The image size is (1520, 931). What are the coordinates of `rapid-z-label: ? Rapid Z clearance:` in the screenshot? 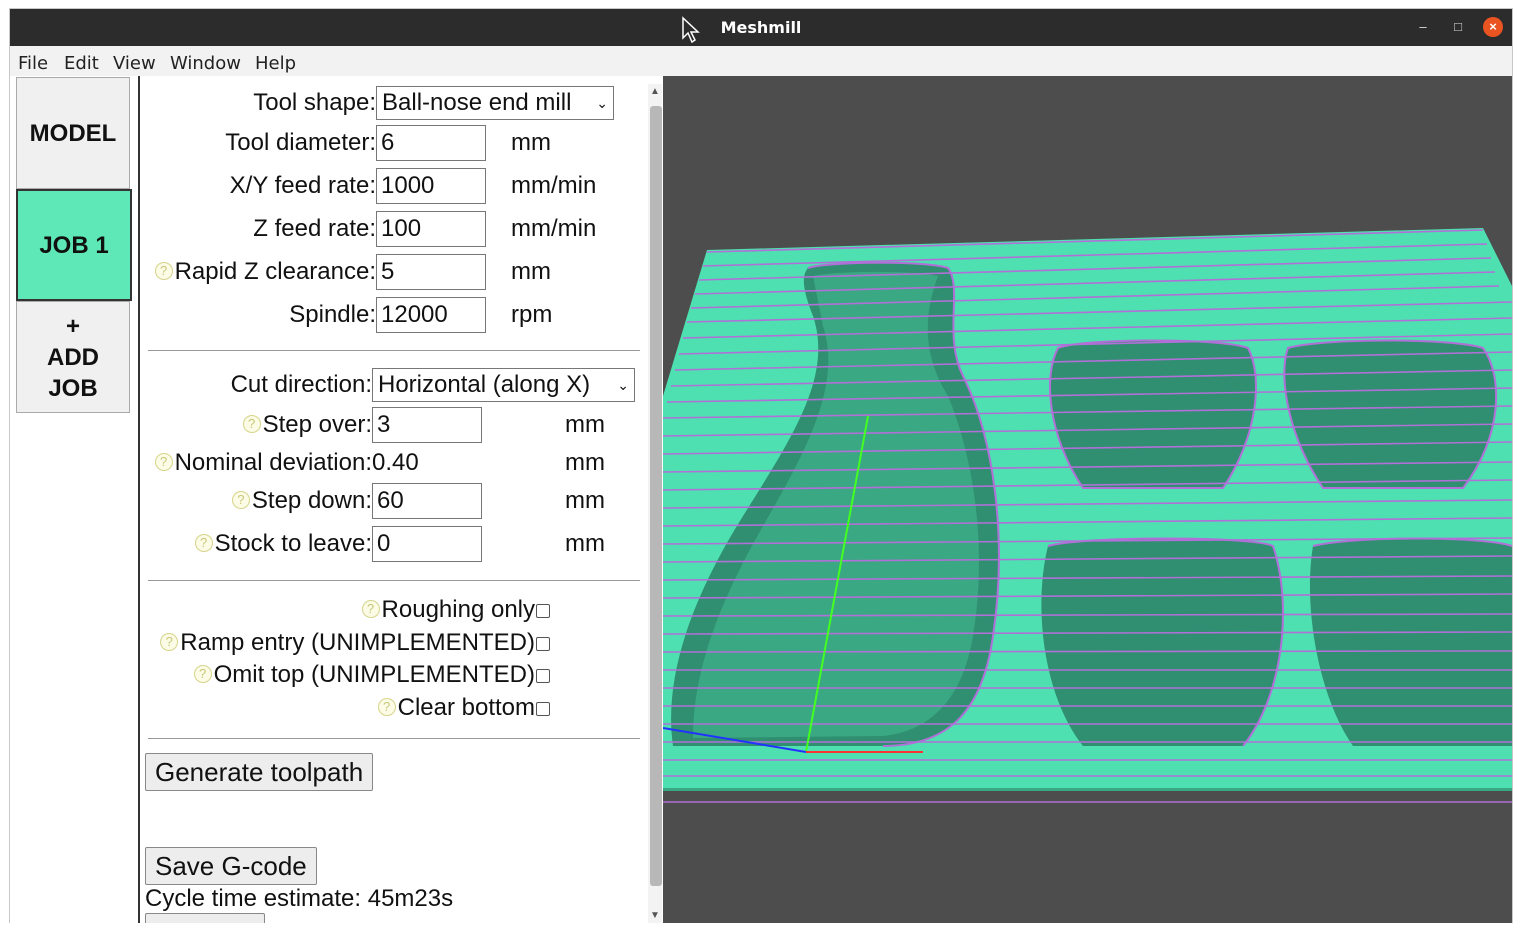 It's located at (265, 272).